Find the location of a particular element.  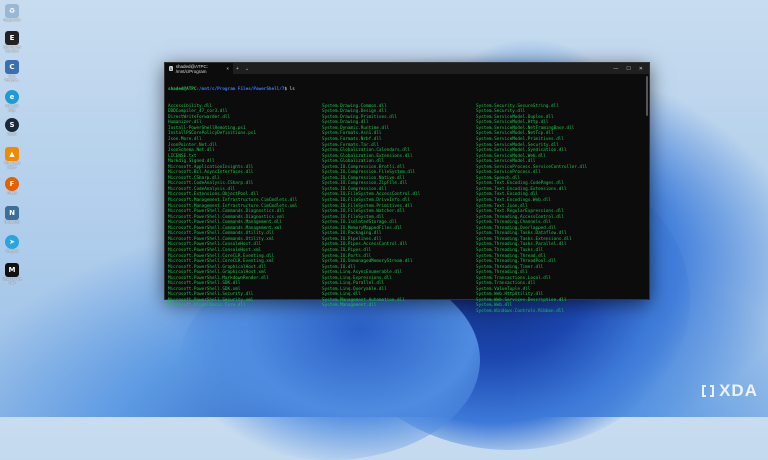

tab-terminal: λ shaded@ATPC: /mnt/c/Program × is located at coordinates (199, 68).